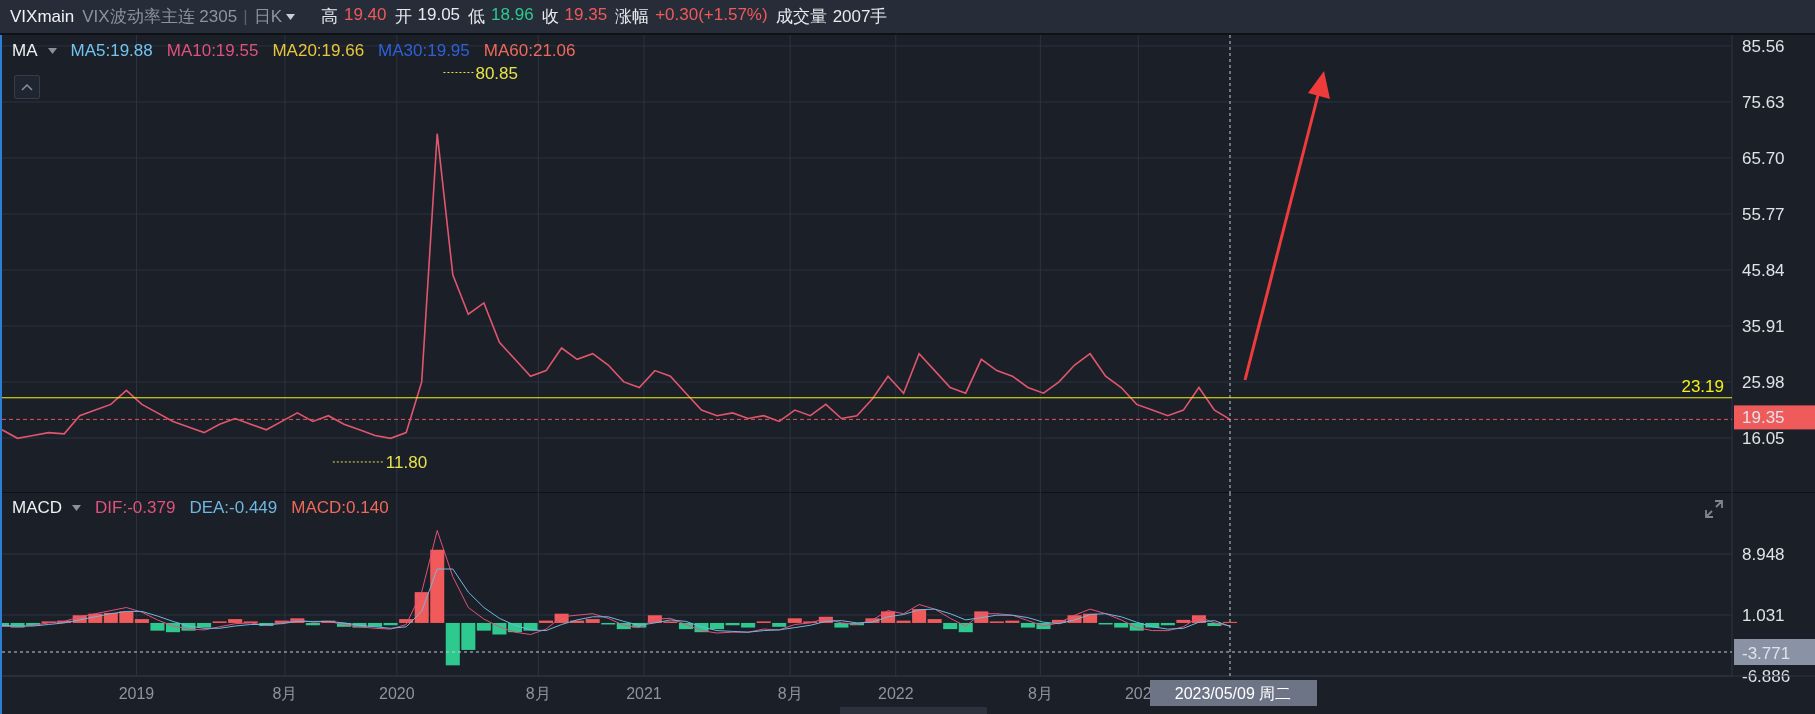  What do you see at coordinates (1763, 326) in the screenshot?
I see `axis-label: 35.91` at bounding box center [1763, 326].